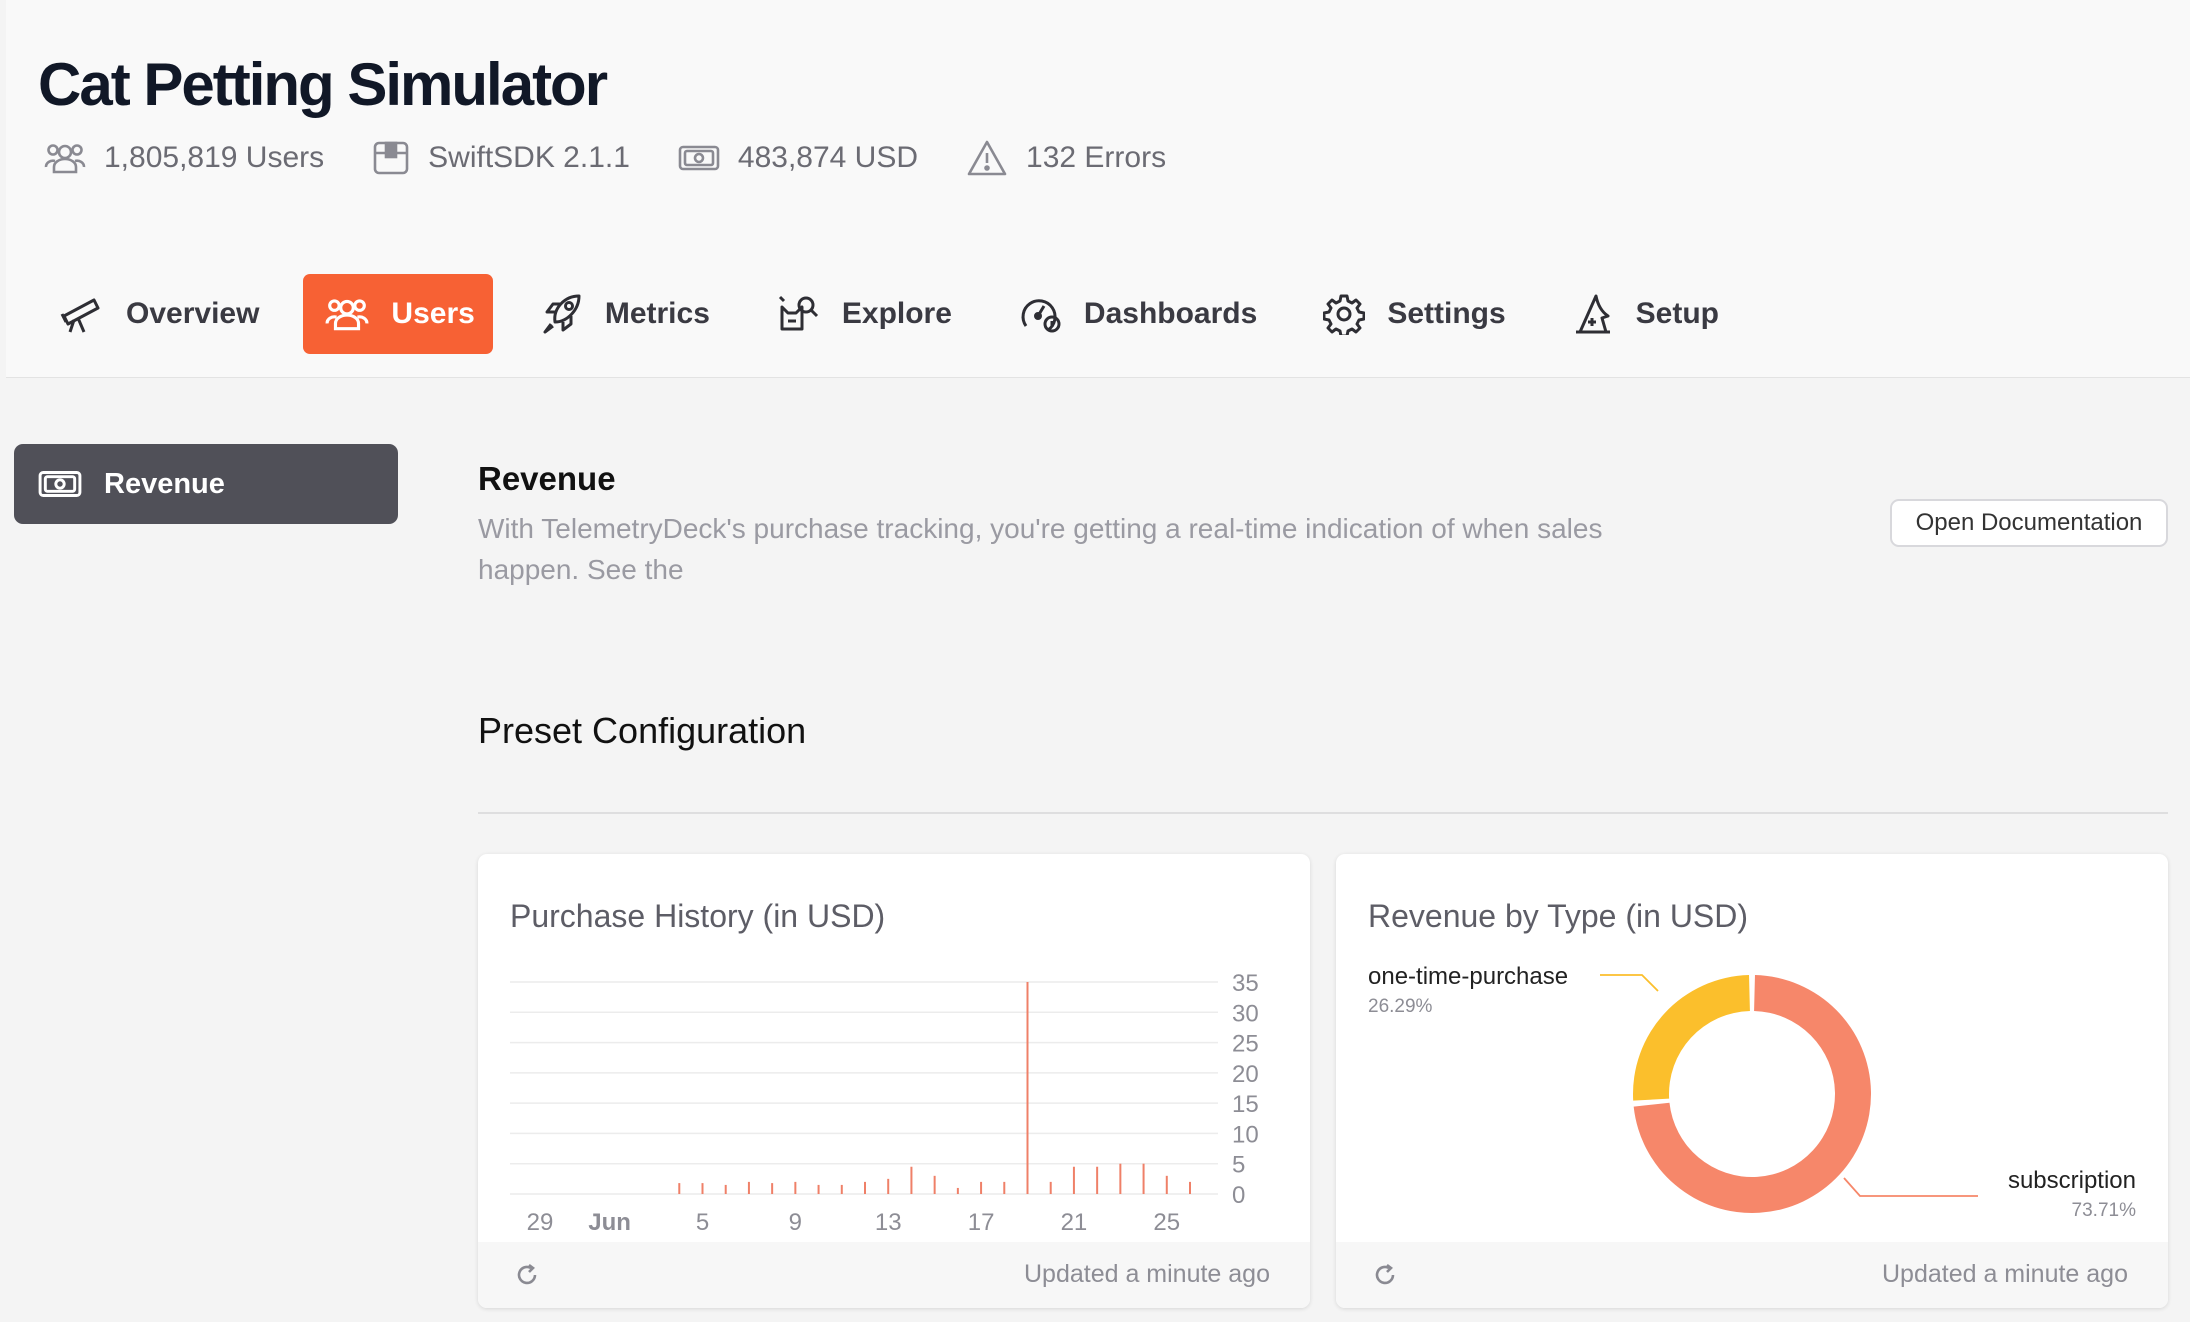 Image resolution: width=2190 pixels, height=1322 pixels. I want to click on slice-value-label: 73.71%, so click(2104, 1210).